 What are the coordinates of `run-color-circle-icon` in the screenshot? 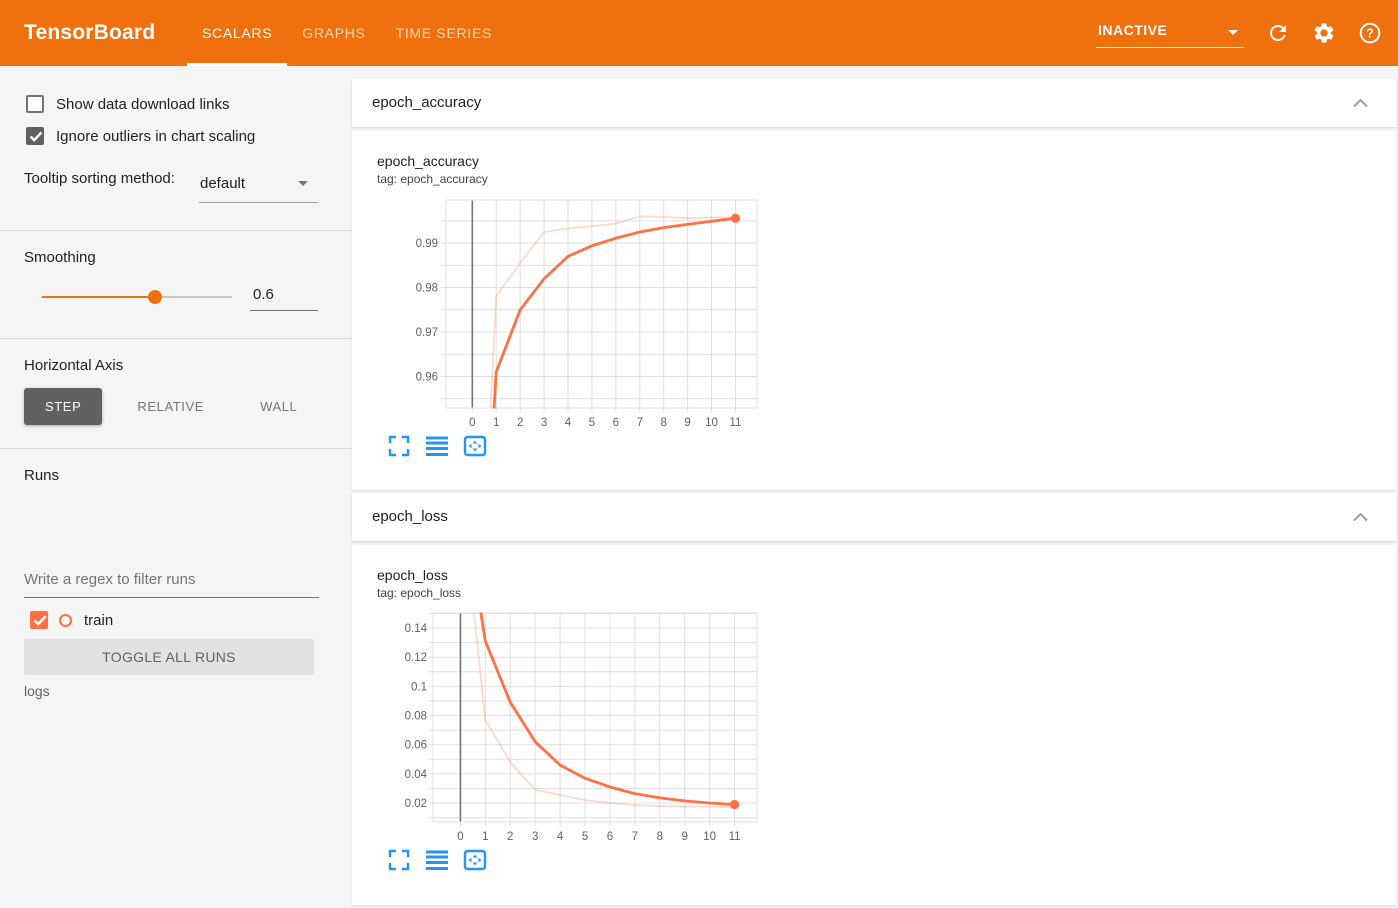 It's located at (65, 620).